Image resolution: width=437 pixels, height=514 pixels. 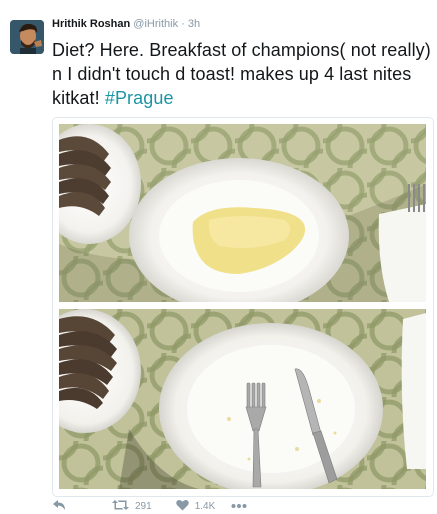 I want to click on previous-tweet-icons: ●●●, so click(x=72, y=1).